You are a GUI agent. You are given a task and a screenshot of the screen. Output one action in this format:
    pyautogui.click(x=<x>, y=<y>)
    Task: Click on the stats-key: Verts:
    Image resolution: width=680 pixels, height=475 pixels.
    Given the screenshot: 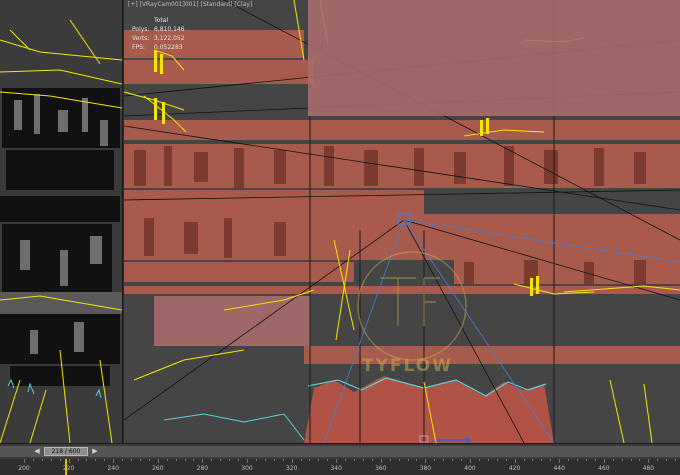 What is the action you would take?
    pyautogui.click(x=141, y=38)
    